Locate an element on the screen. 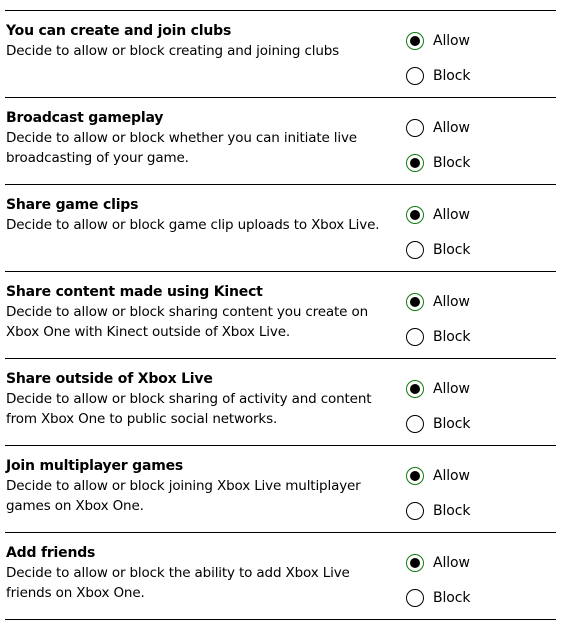  setting-title: You can create and join clubs is located at coordinates (119, 31).